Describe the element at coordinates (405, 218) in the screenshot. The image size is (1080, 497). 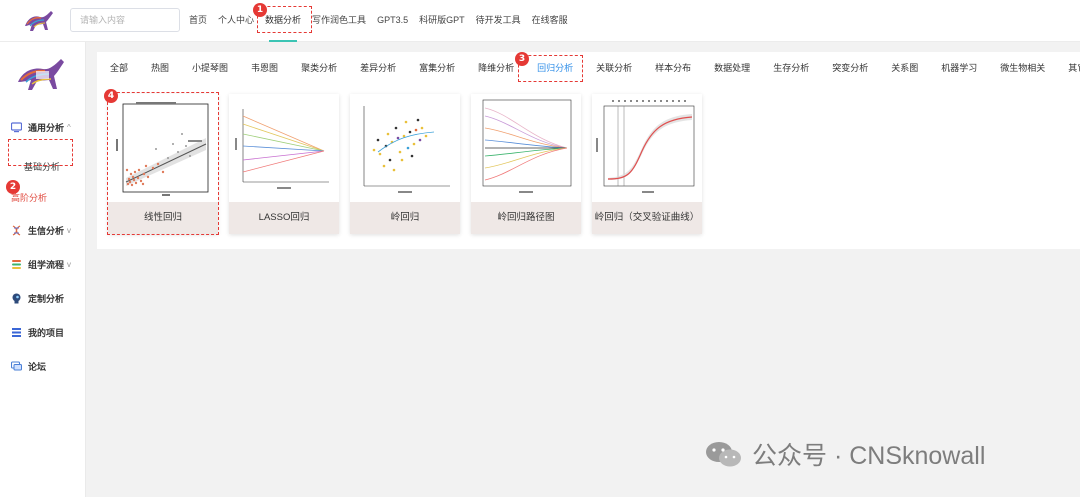
I see `card-label: 岭回归` at that location.